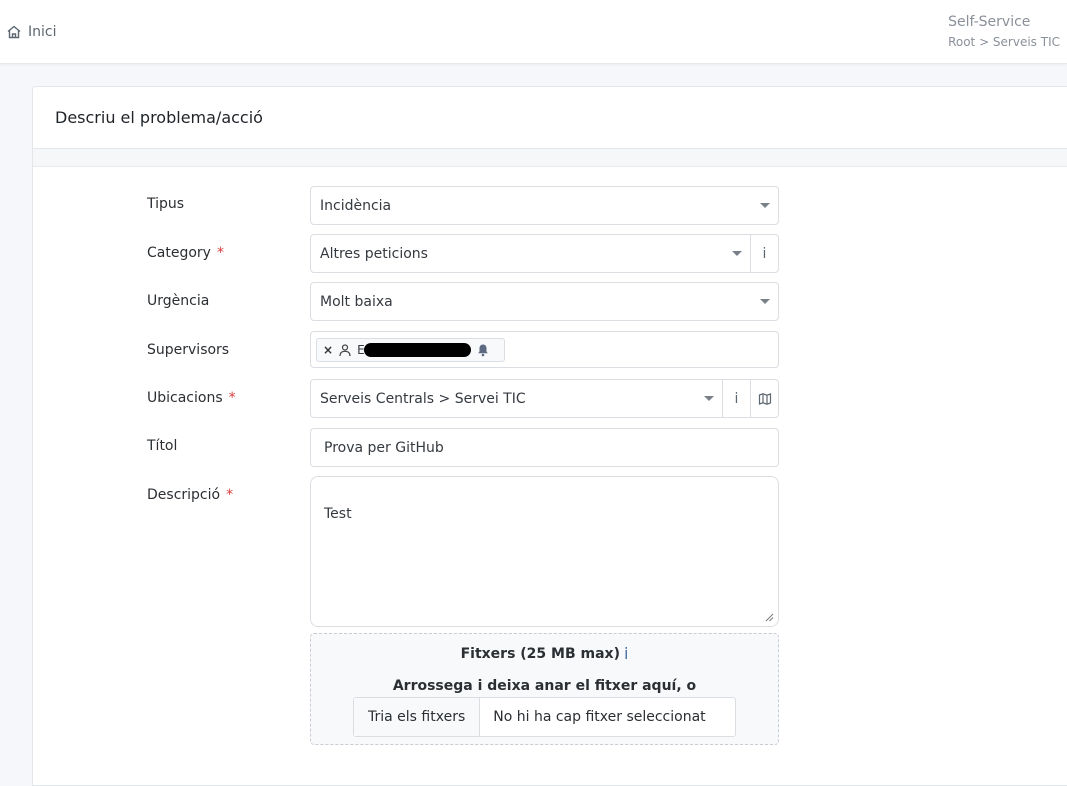 The width and height of the screenshot is (1067, 786). Describe the element at coordinates (550, 118) in the screenshot. I see `card-header: Descriu el problema/acció` at that location.